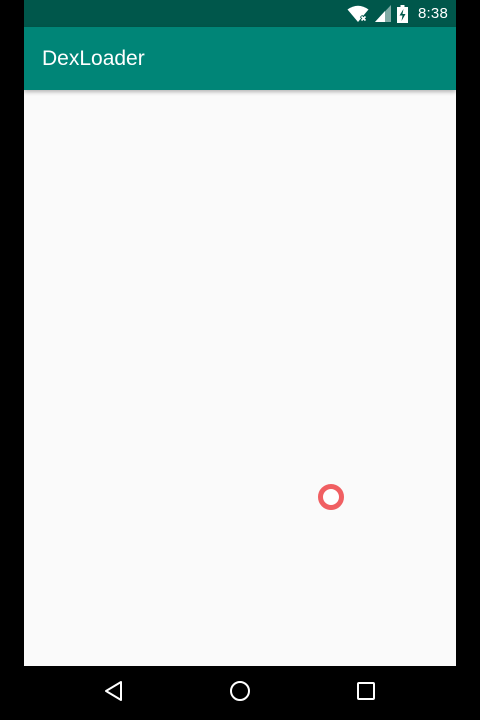 The image size is (480, 720). I want to click on touch-indicator, so click(331, 497).